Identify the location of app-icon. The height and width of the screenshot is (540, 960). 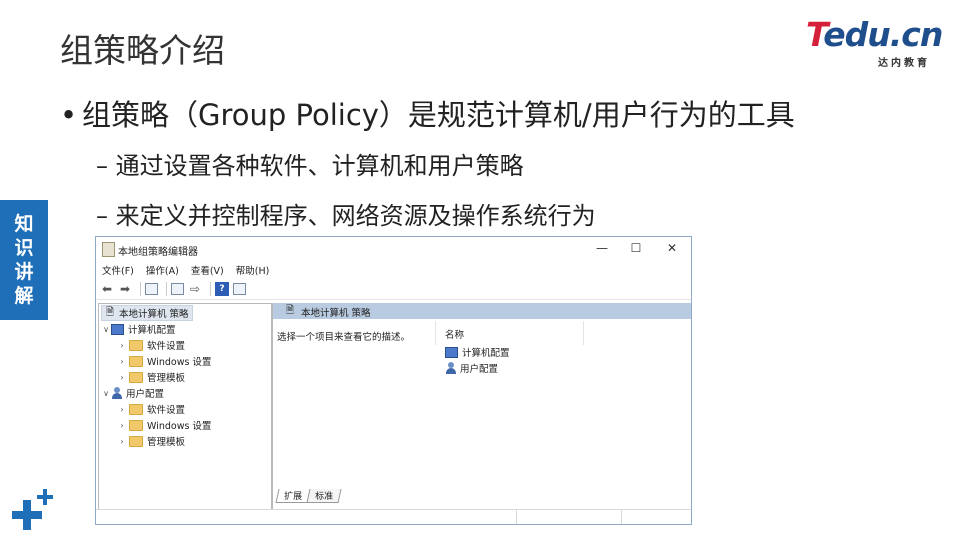
(108, 249).